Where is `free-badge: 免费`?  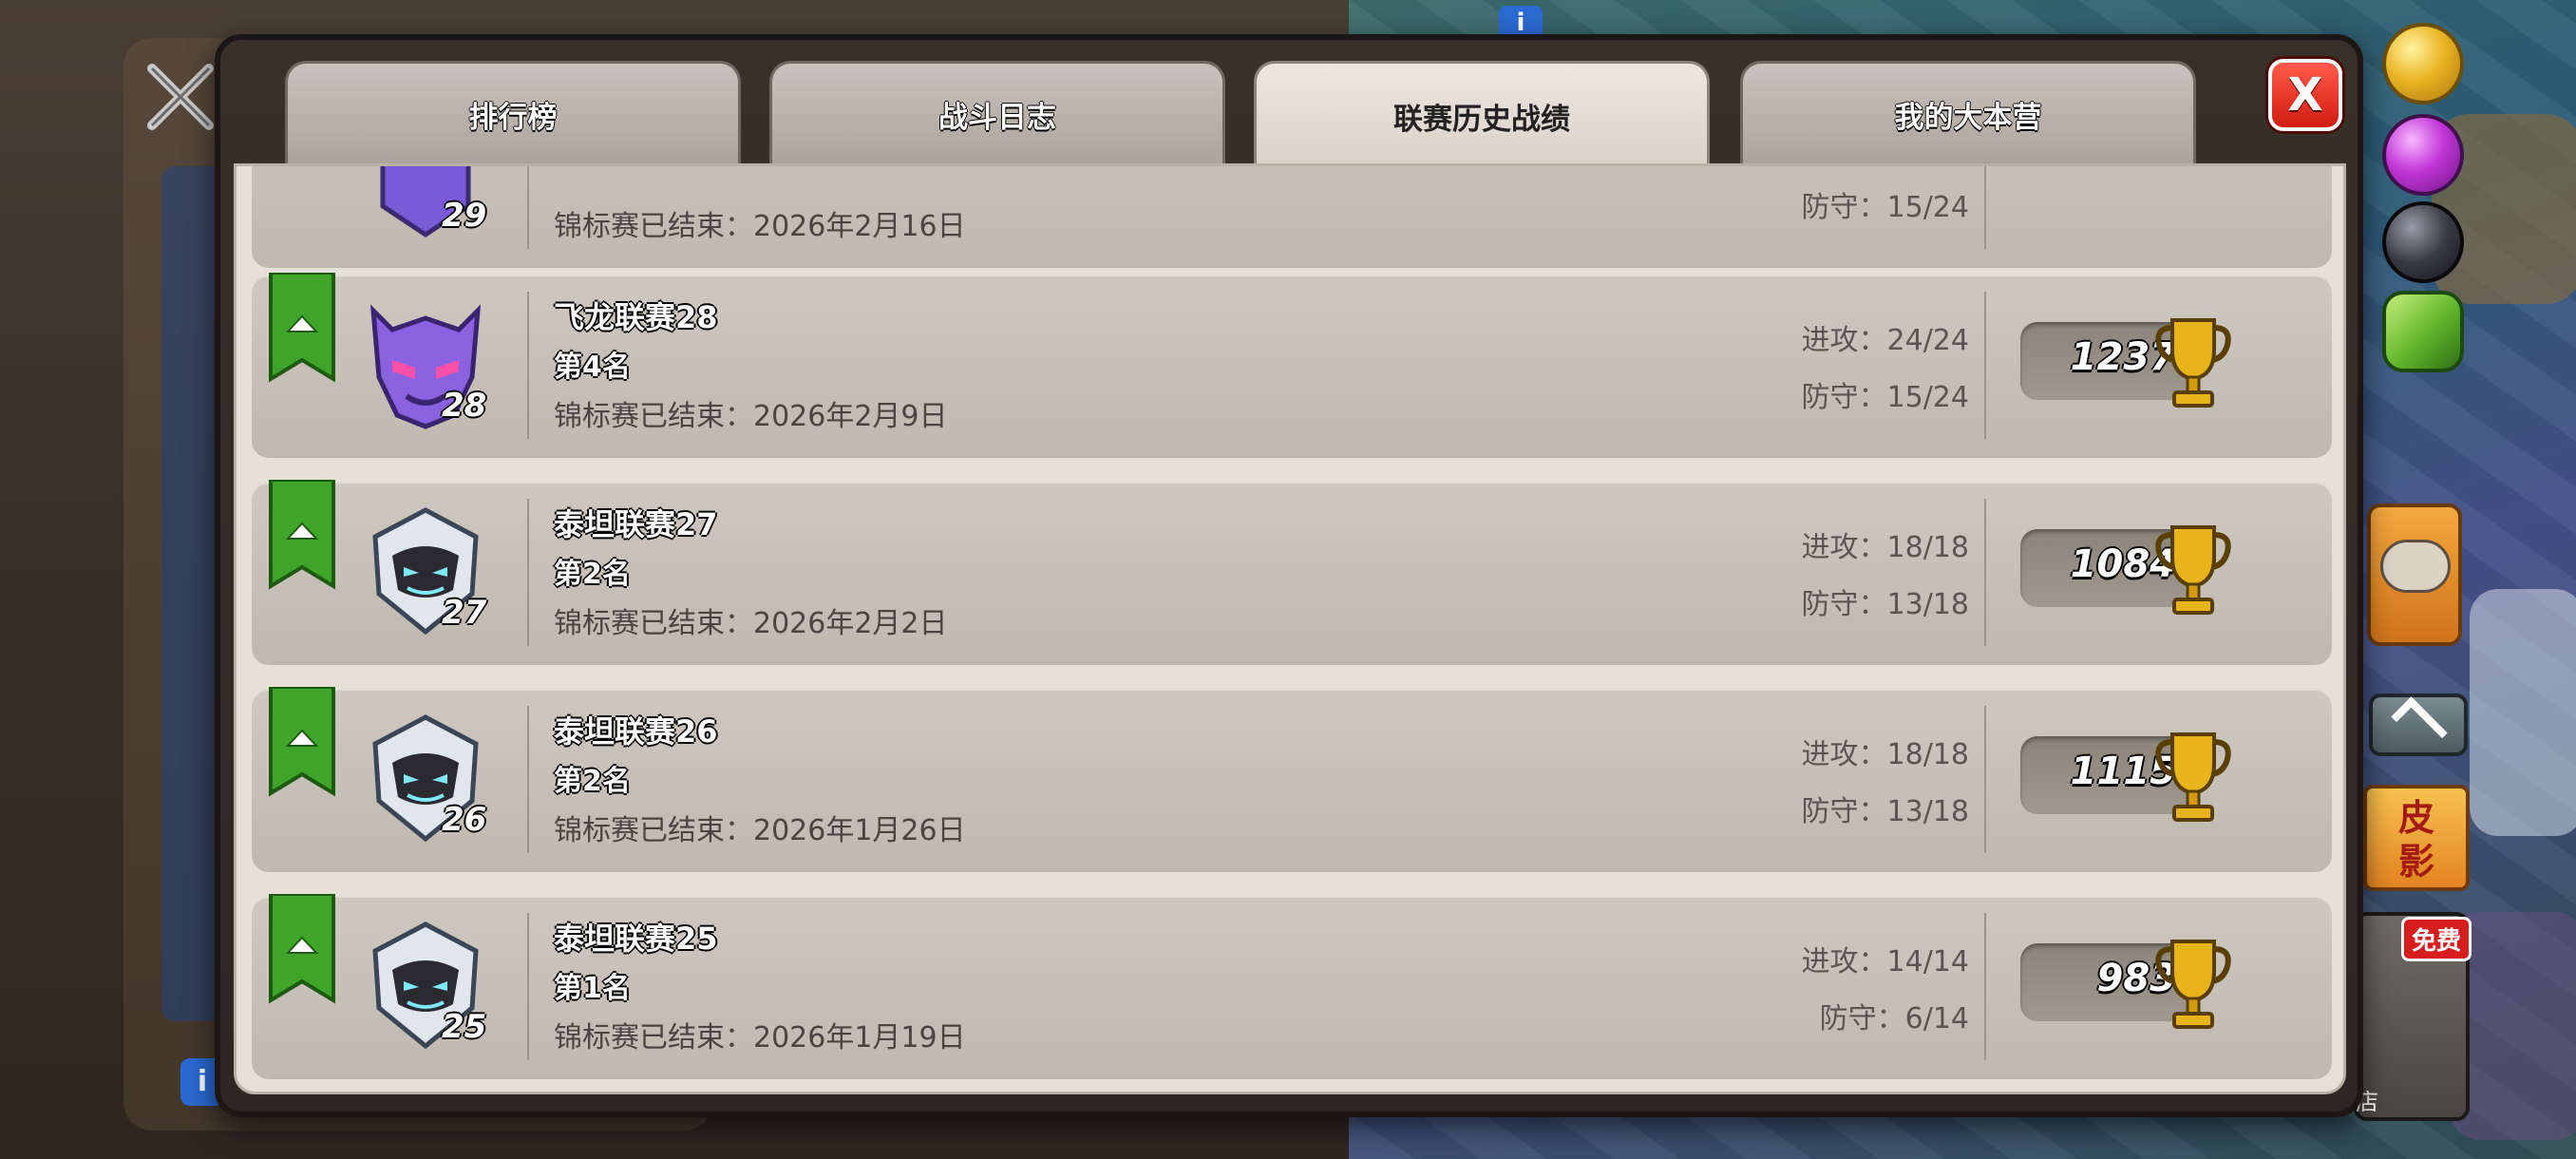
free-badge: 免费 is located at coordinates (2436, 939).